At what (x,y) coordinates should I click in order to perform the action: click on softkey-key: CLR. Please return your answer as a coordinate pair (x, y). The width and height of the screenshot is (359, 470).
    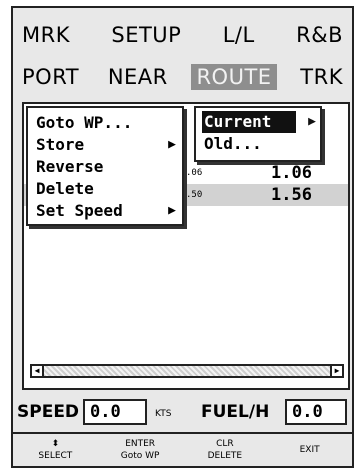
    Looking at the image, I should click on (225, 444).